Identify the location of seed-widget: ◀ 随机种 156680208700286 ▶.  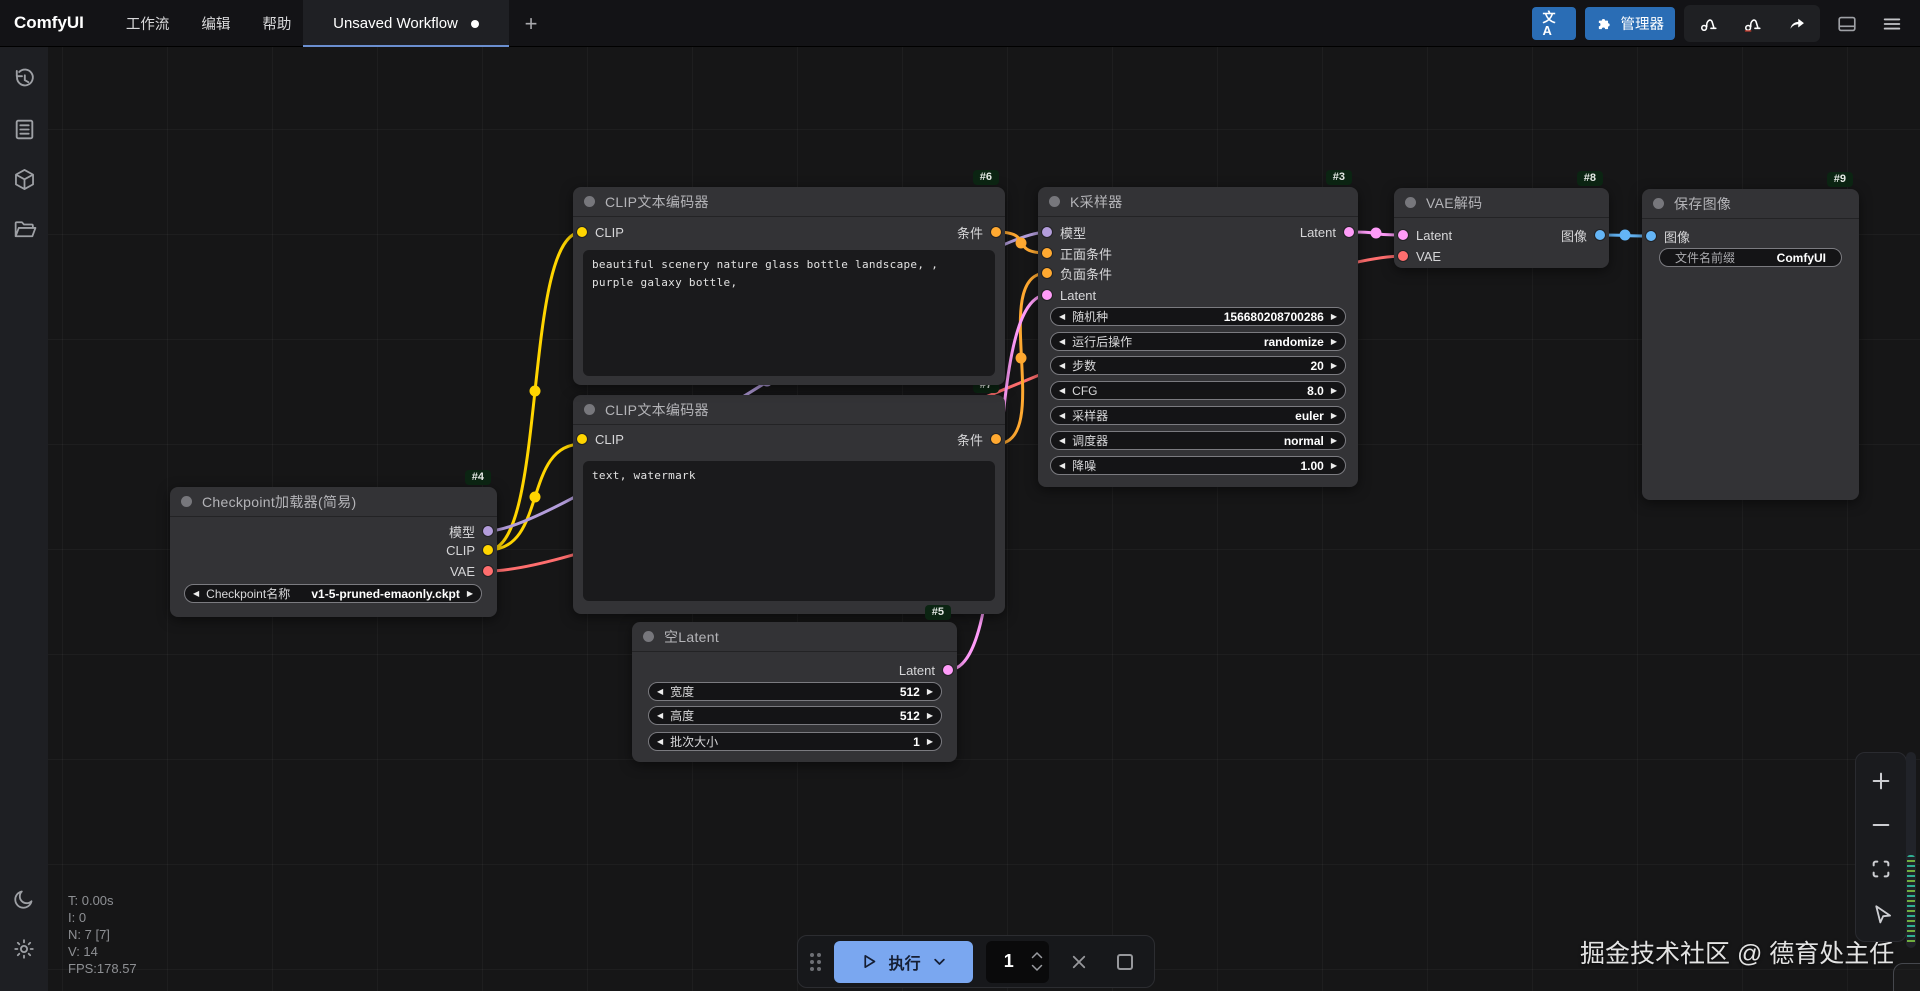
(1198, 316).